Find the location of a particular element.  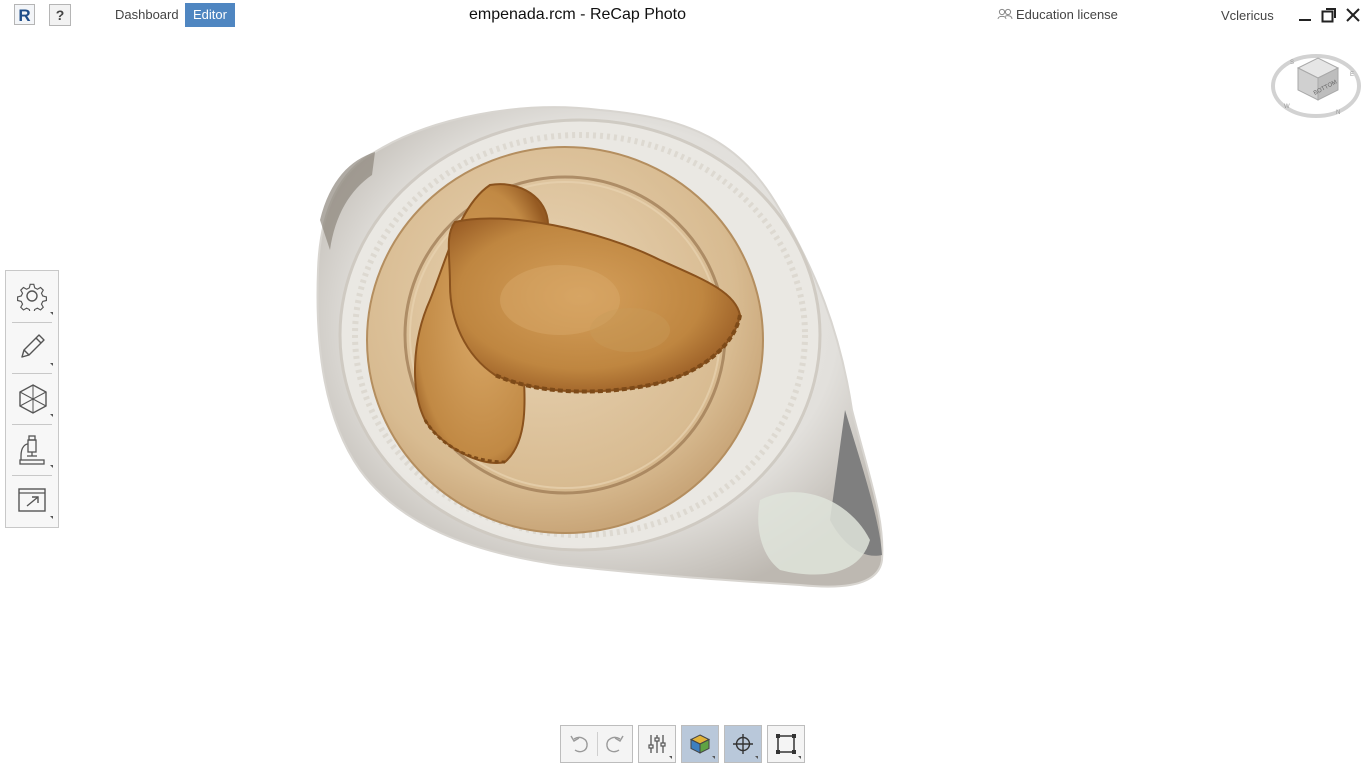

display-settings-button is located at coordinates (657, 744).